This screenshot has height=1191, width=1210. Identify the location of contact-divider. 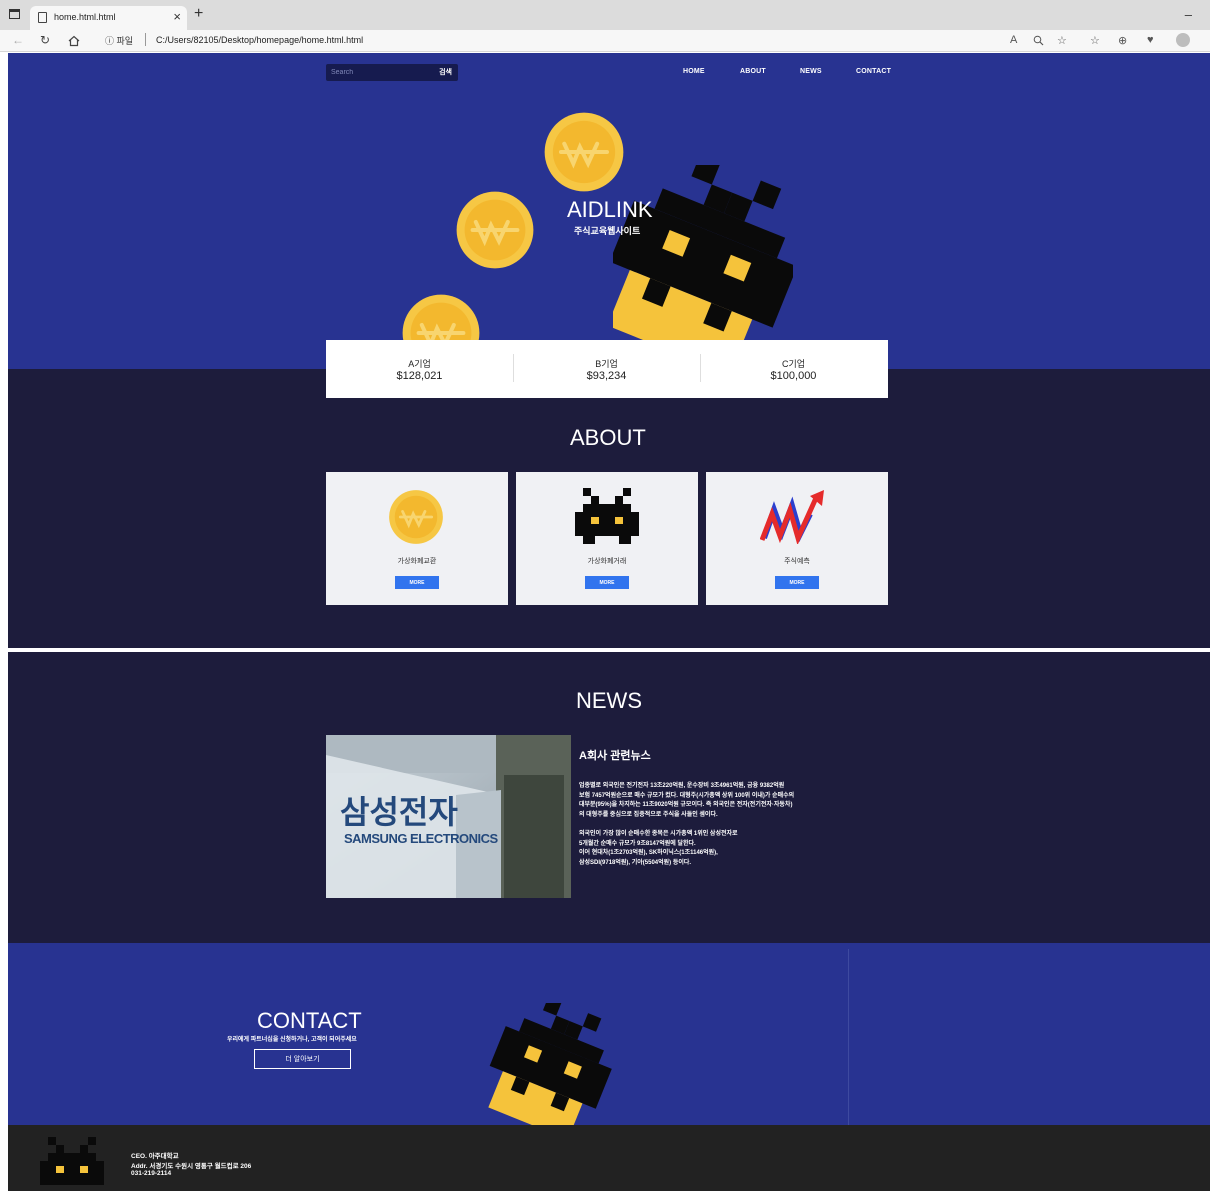
(848, 1037).